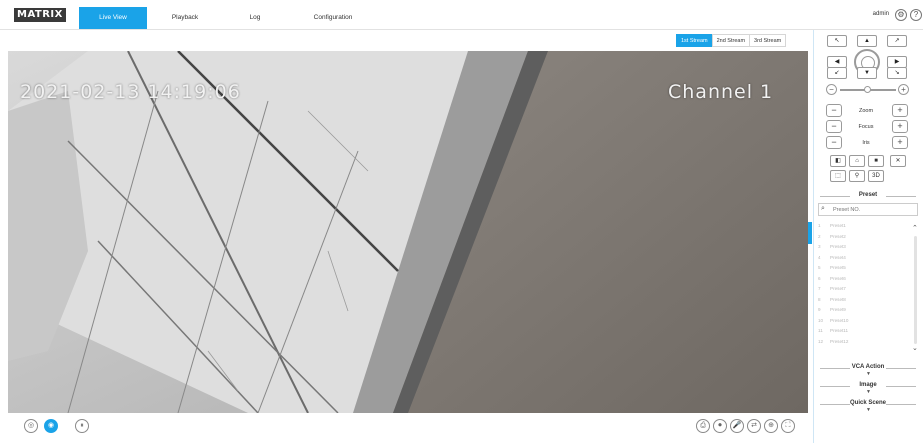  What do you see at coordinates (868, 392) in the screenshot?
I see `image-chevron-down-icon: ▼` at bounding box center [868, 392].